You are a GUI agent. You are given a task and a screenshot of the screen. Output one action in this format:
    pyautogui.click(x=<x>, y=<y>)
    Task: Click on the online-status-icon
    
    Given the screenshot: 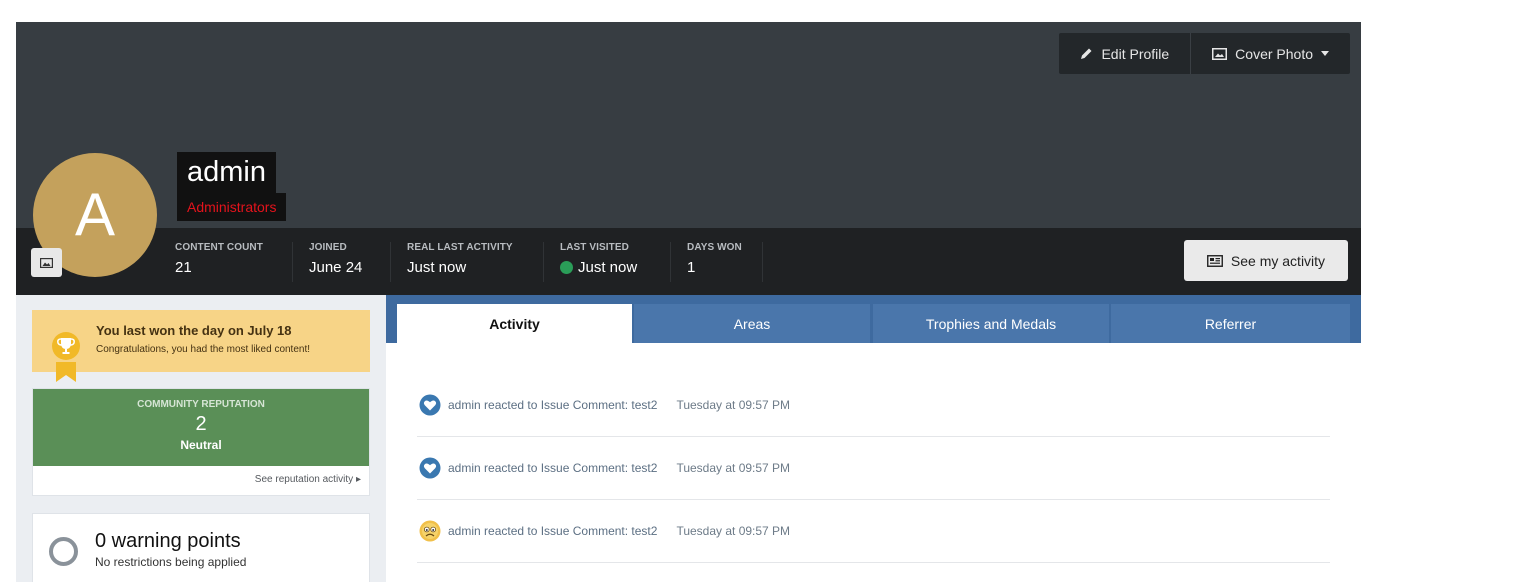 What is the action you would take?
    pyautogui.click(x=566, y=267)
    